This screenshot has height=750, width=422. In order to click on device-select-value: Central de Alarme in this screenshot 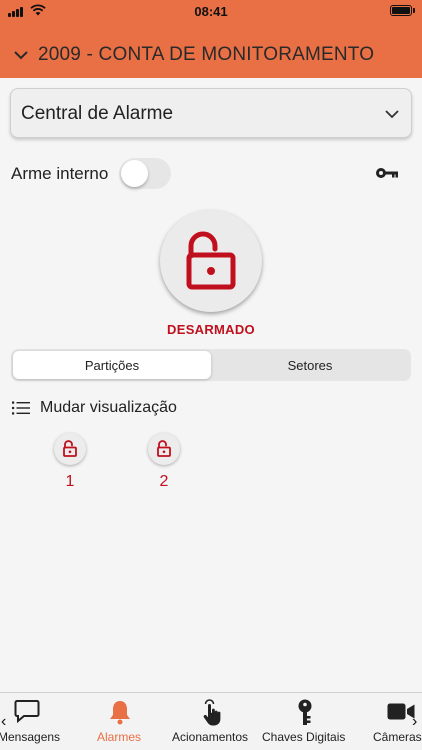, I will do `click(97, 113)`.